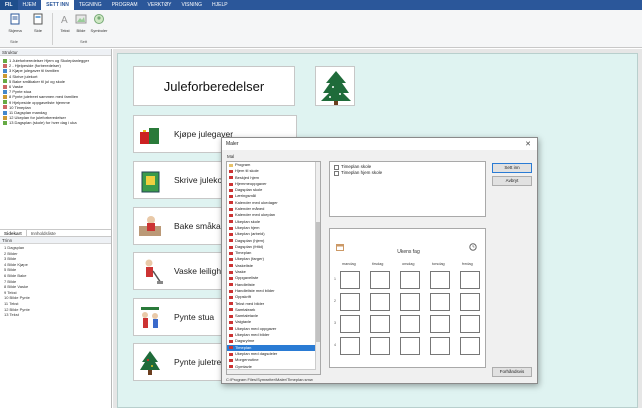 This screenshot has width=642, height=408. What do you see at coordinates (407, 189) in the screenshot?
I see `selected-templates: Timeplan skole Timeplan hjem skole` at bounding box center [407, 189].